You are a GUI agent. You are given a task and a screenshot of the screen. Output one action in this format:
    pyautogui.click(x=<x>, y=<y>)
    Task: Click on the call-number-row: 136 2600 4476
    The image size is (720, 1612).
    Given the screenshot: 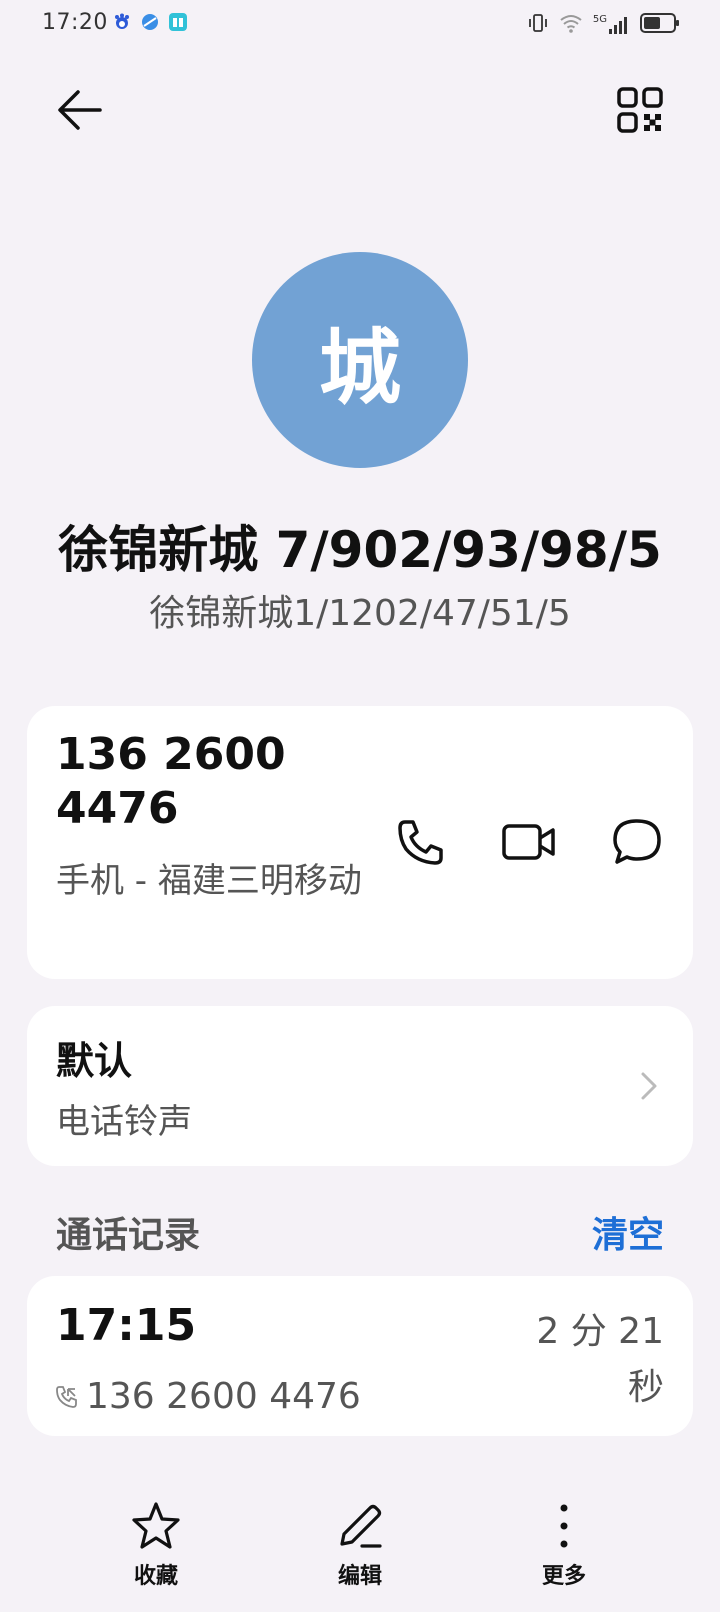 What is the action you would take?
    pyautogui.click(x=207, y=1396)
    